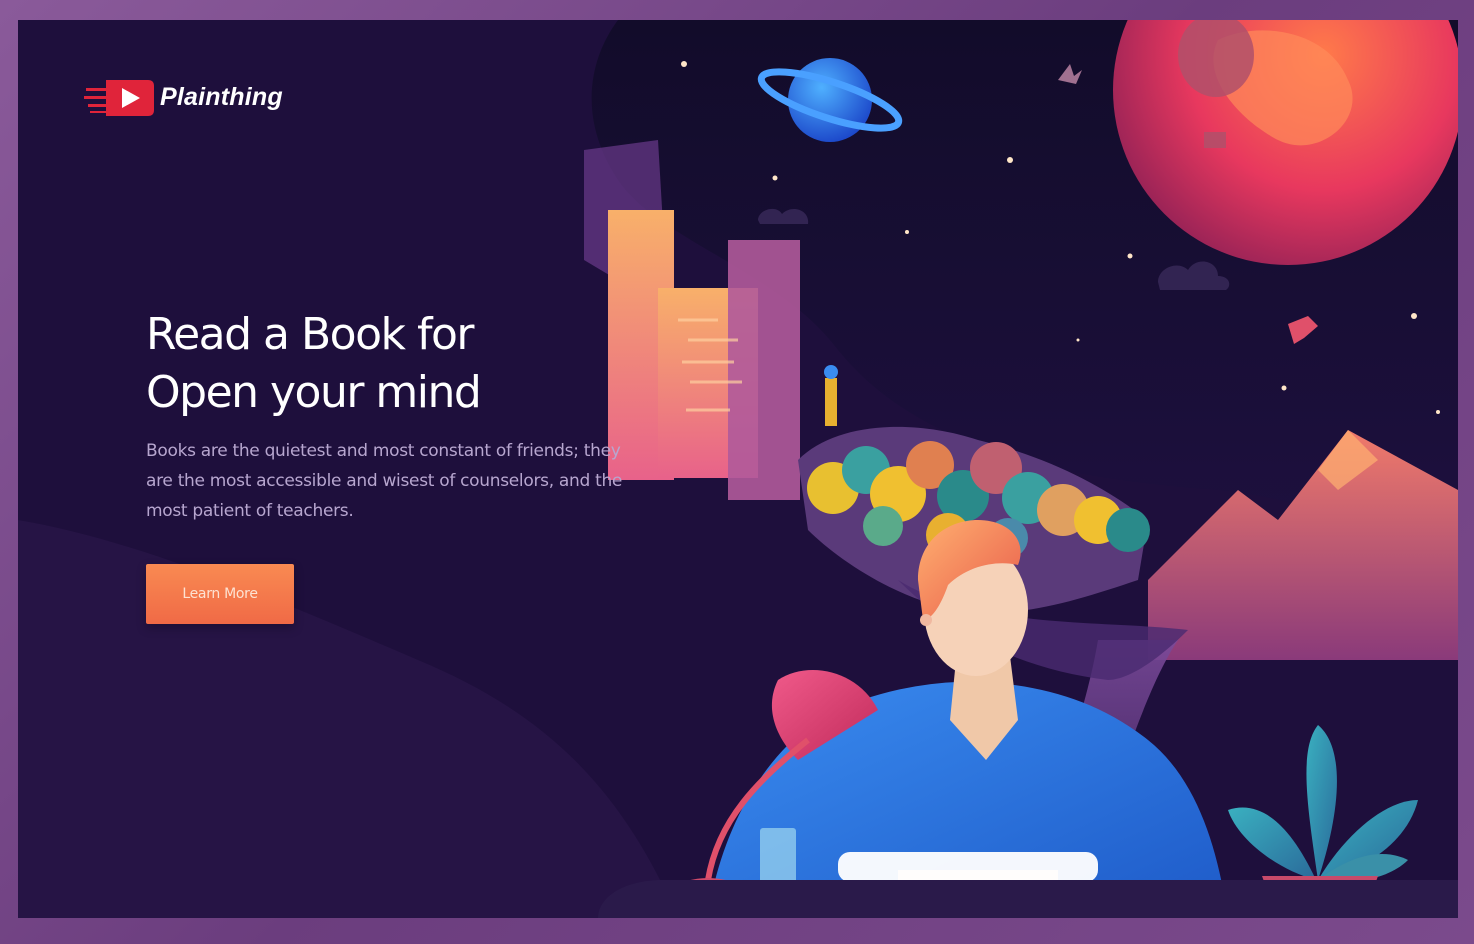 This screenshot has height=944, width=1474. I want to click on desk, so click(1028, 899).